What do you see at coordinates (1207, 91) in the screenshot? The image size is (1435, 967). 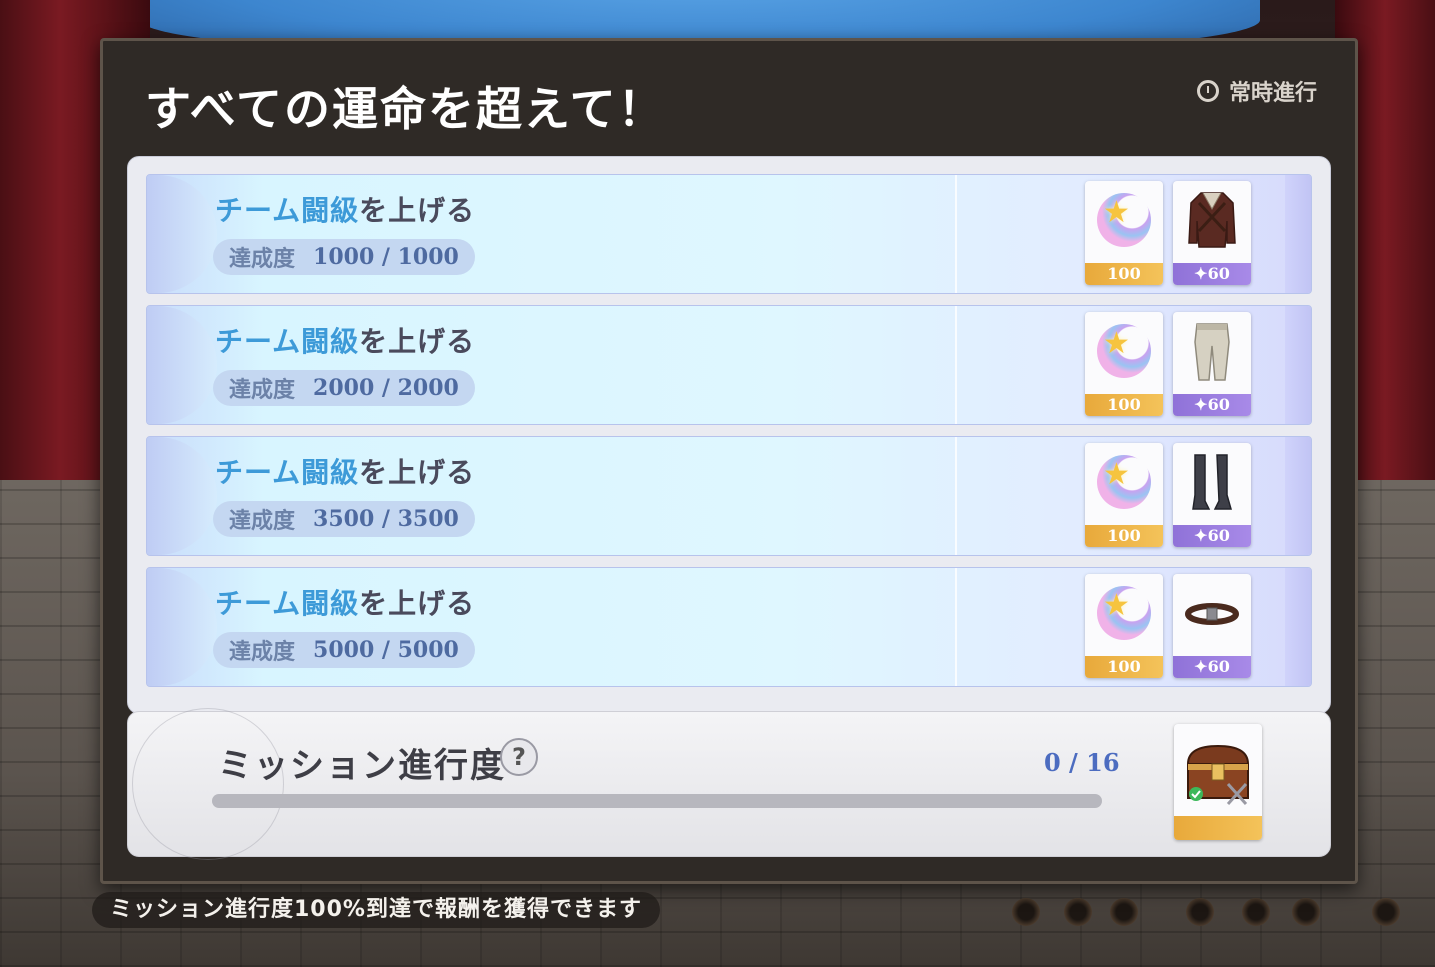 I see `stopwatch-icon` at bounding box center [1207, 91].